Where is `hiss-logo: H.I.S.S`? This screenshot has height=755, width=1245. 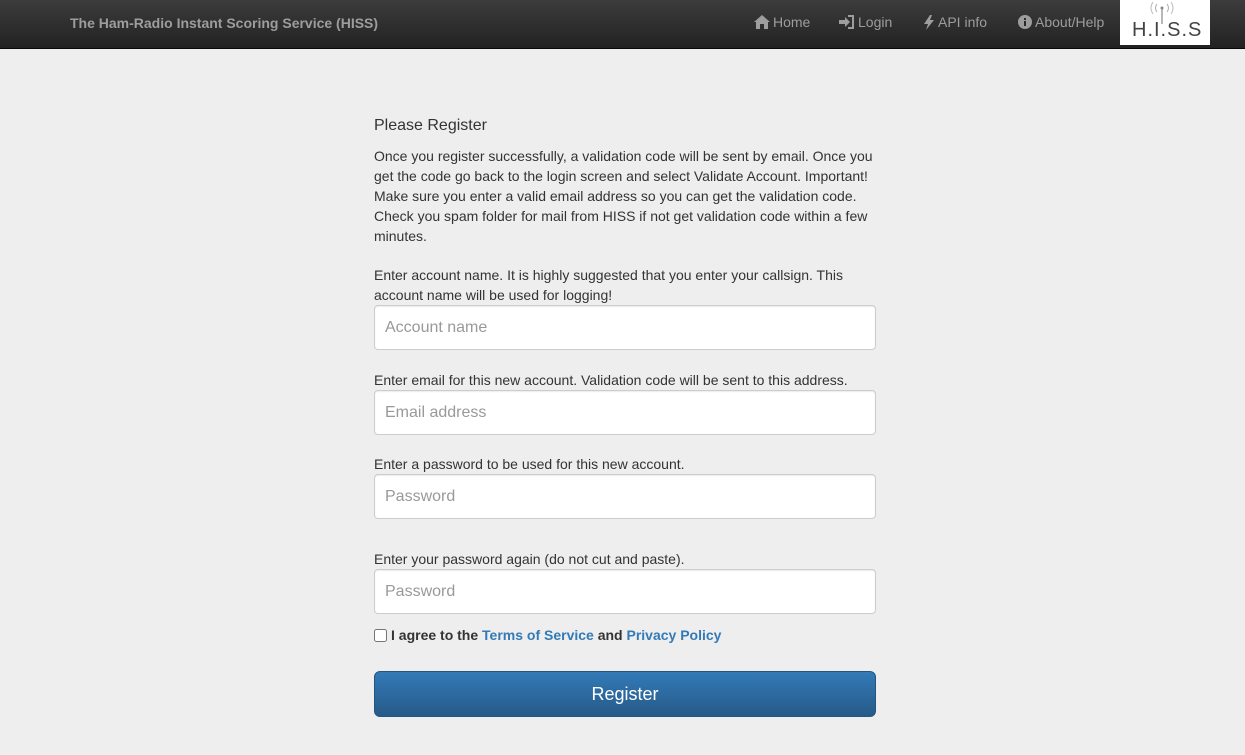 hiss-logo: H.I.S.S is located at coordinates (1165, 22).